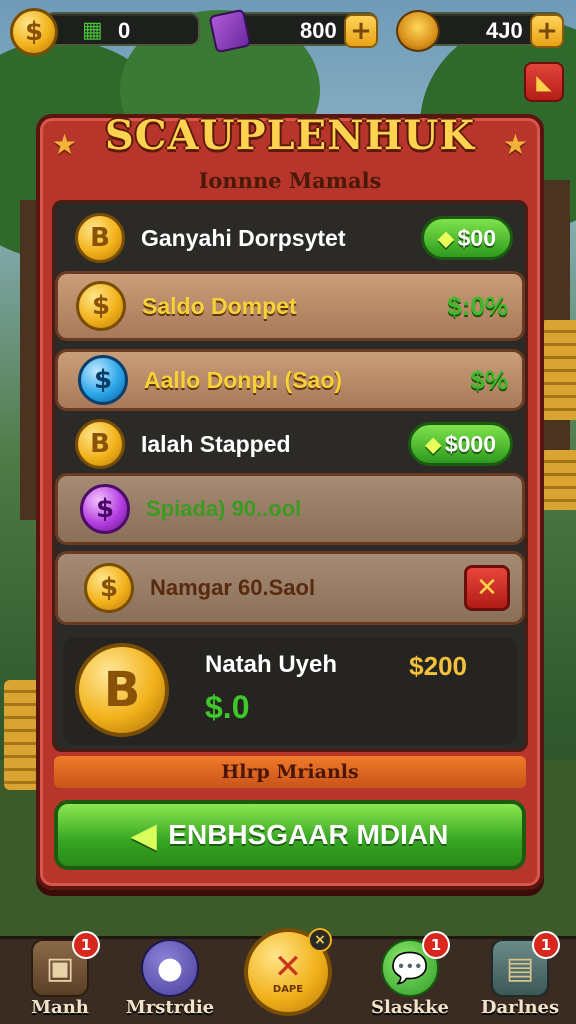  What do you see at coordinates (243, 237) in the screenshot?
I see `row-label: Ganyahi Dorpsytet` at bounding box center [243, 237].